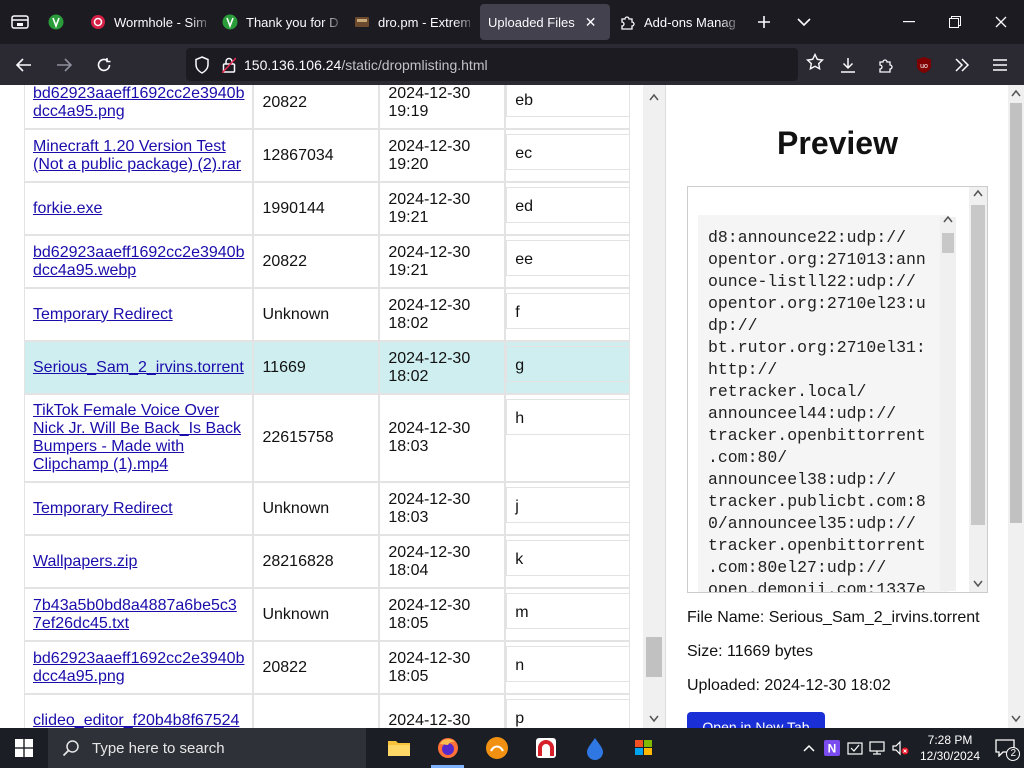 Image resolution: width=1024 pixels, height=768 pixels. Describe the element at coordinates (848, 65) in the screenshot. I see `downloads-button` at that location.